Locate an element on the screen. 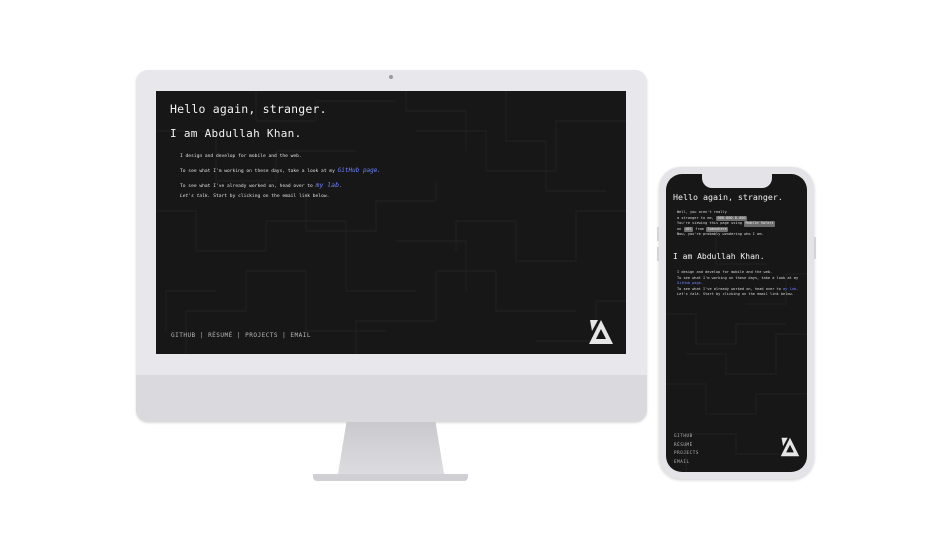 Image resolution: width=950 pixels, height=550 pixels. mobile-nav-github-link: GITHUB is located at coordinates (686, 436).